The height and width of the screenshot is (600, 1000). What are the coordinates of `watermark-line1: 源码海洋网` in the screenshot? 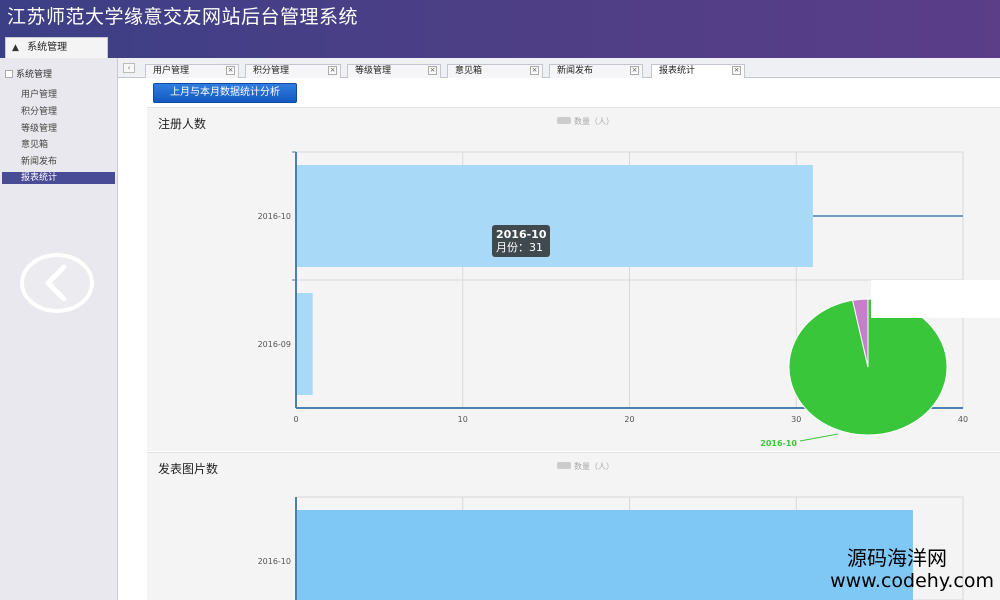 It's located at (897, 558).